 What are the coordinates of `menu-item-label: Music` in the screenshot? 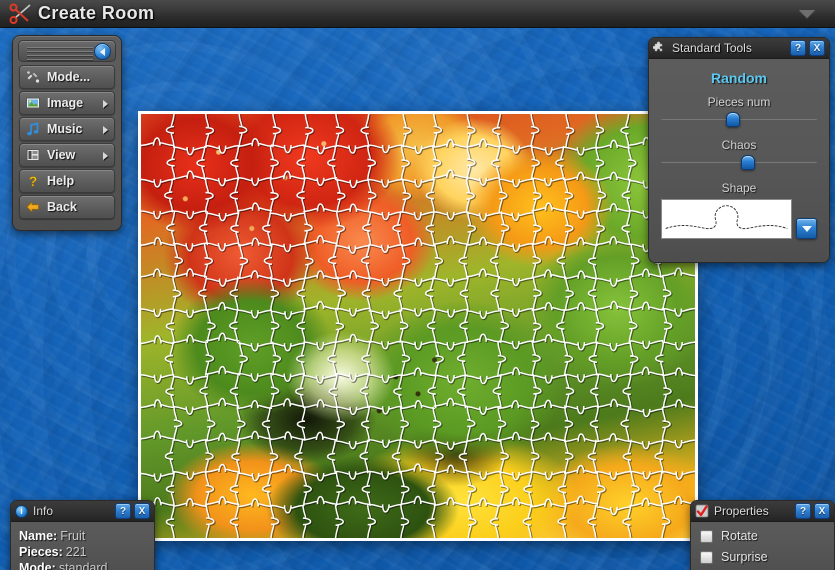 It's located at (65, 129).